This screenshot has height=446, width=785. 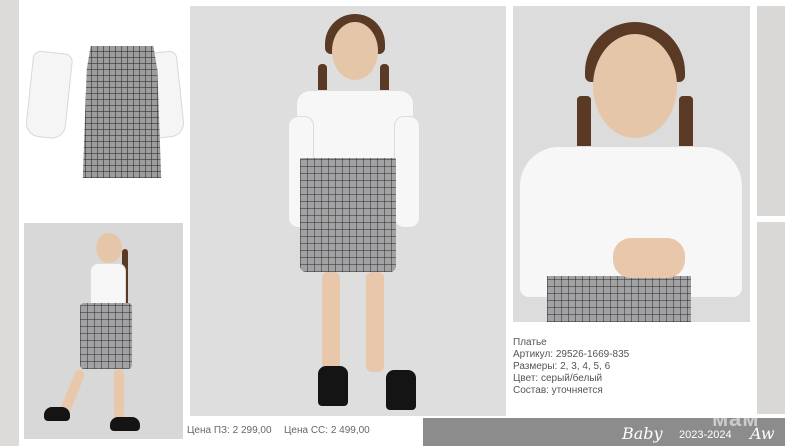 I want to click on left-sleeve-shape, so click(x=49, y=95).